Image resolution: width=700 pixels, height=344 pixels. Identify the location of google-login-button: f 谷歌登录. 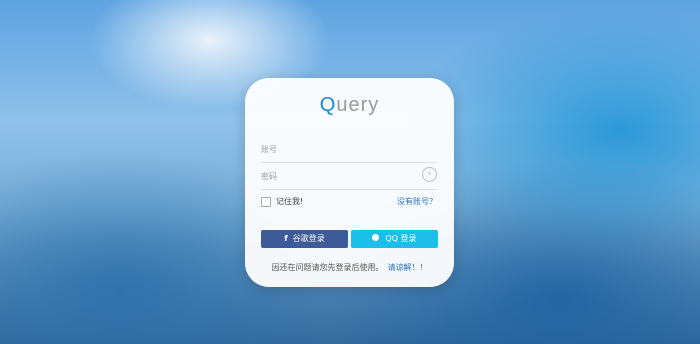
(304, 239).